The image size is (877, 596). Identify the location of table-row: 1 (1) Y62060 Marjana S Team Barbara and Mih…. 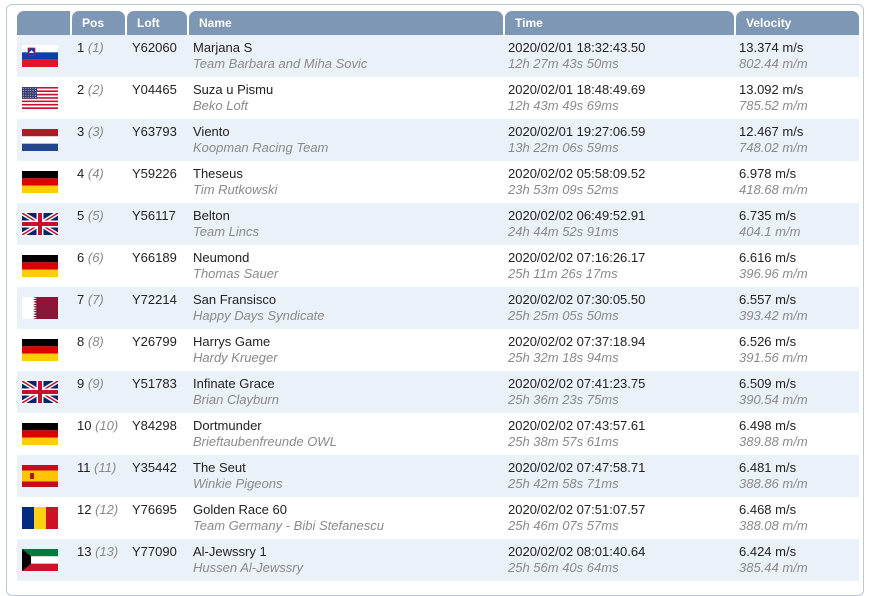
(438, 56).